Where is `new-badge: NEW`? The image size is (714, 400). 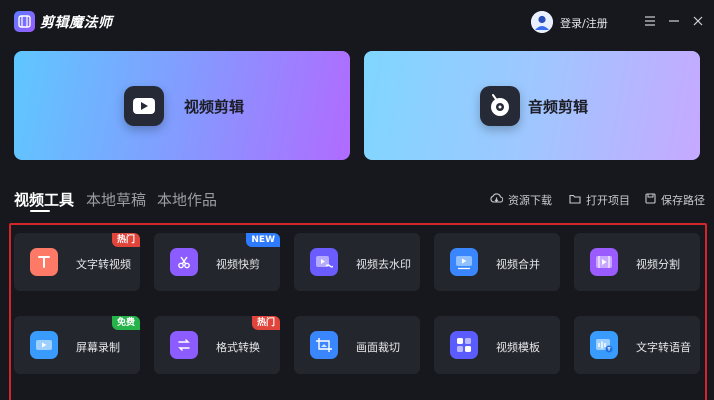 new-badge: NEW is located at coordinates (263, 240).